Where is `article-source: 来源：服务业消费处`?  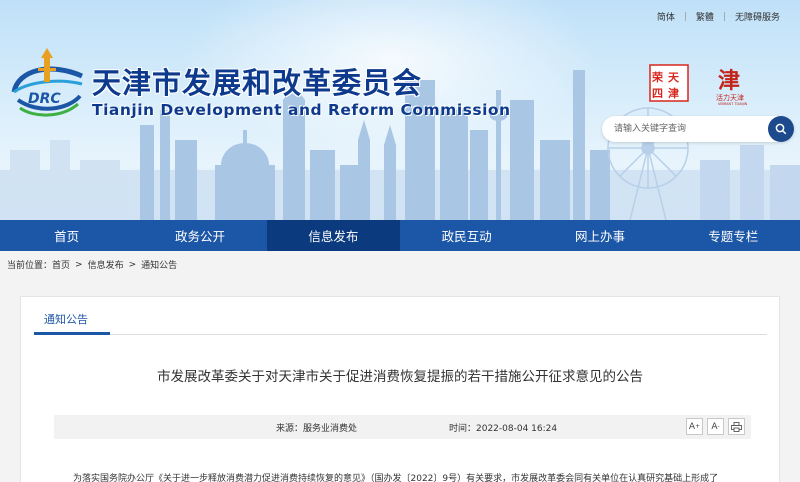
article-source: 来源：服务业消费处 is located at coordinates (317, 429).